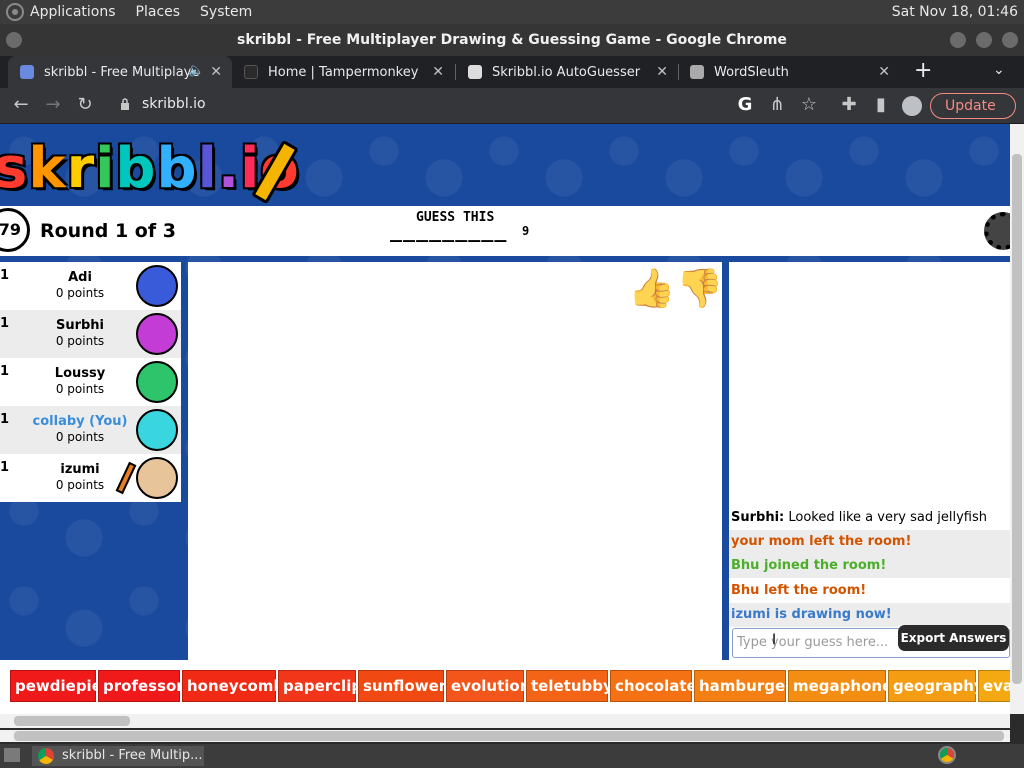 Image resolution: width=1024 pixels, height=768 pixels. What do you see at coordinates (953, 638) in the screenshot?
I see `export-answers-button: Export Answers` at bounding box center [953, 638].